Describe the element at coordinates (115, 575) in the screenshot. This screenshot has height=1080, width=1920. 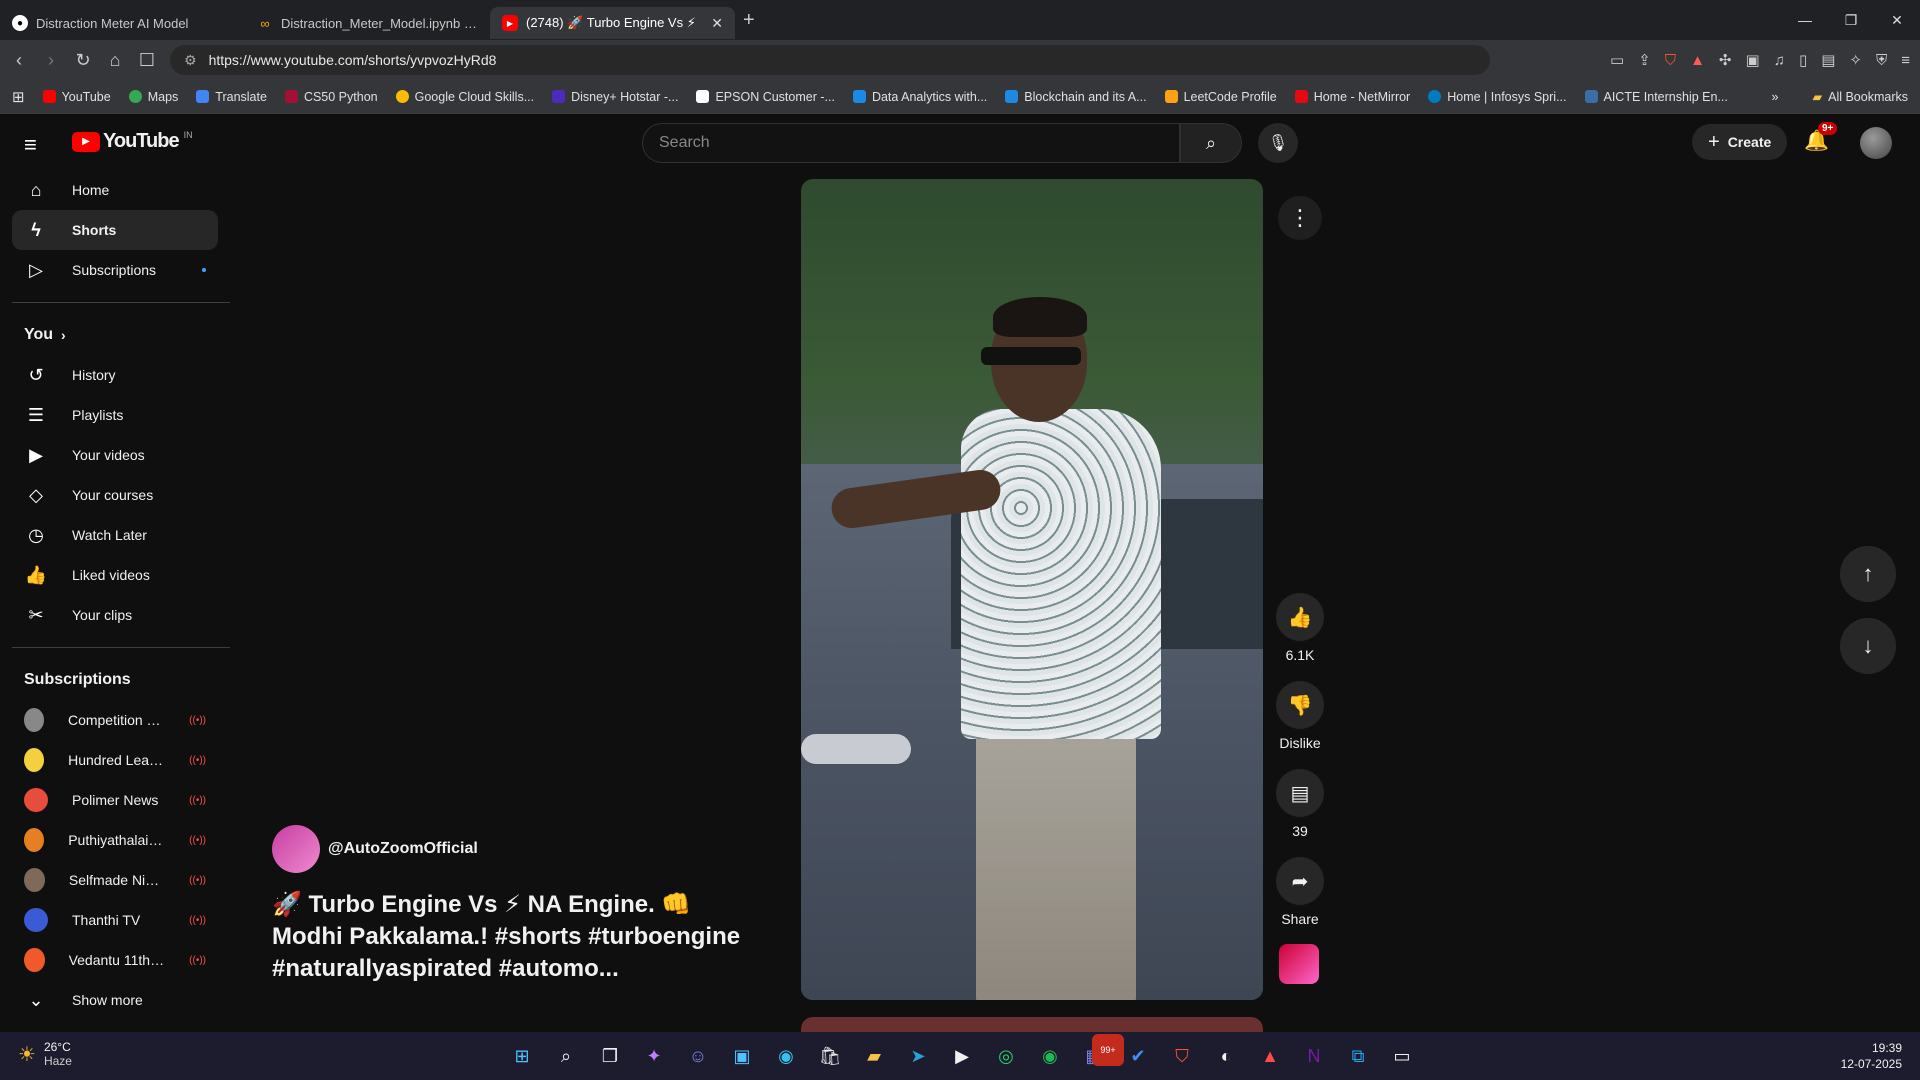
I see `sidebar-item-liked-videos: 👍 Liked videos` at that location.